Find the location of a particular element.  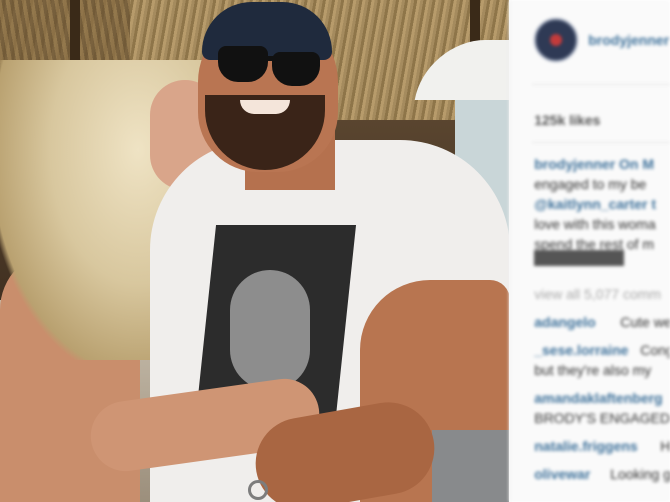

sunglasses-left-lens is located at coordinates (243, 64).